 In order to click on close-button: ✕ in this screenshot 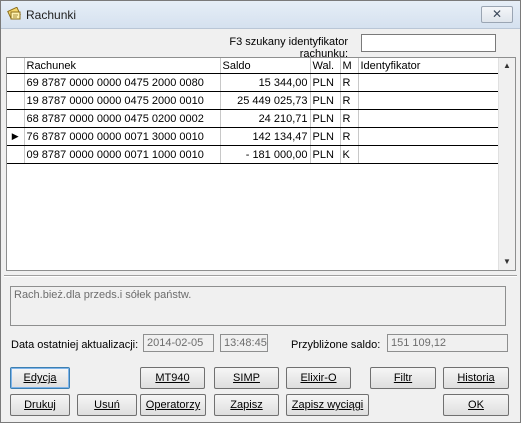, I will do `click(497, 14)`.